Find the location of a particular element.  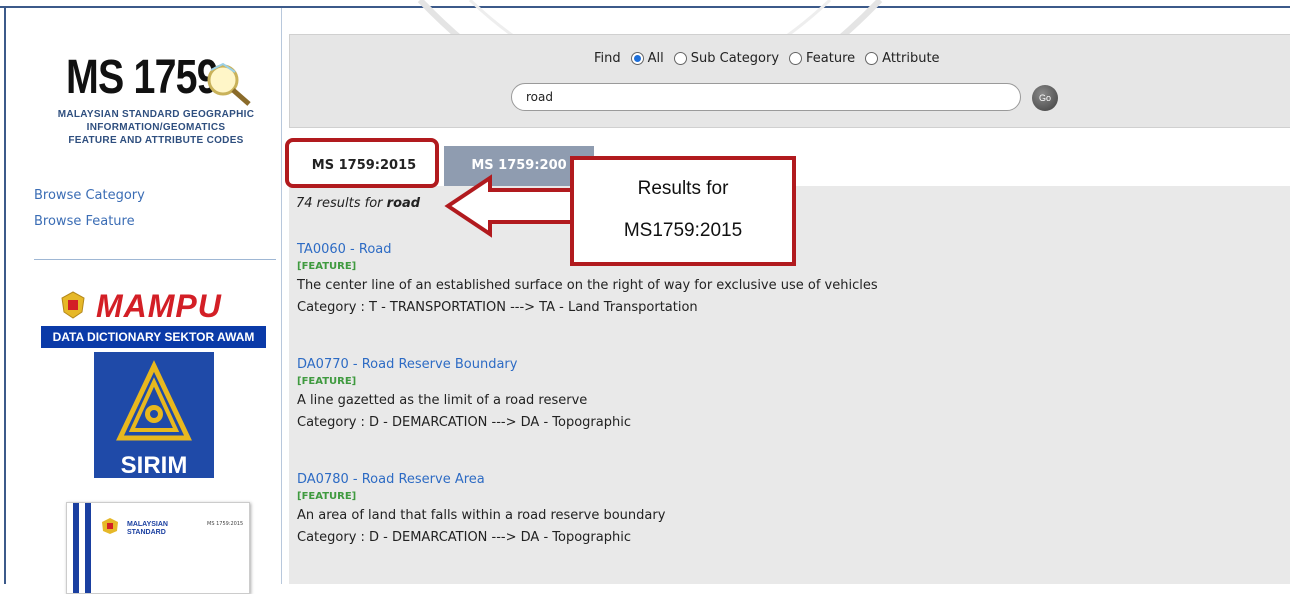

radio-sub-category is located at coordinates (680, 58).